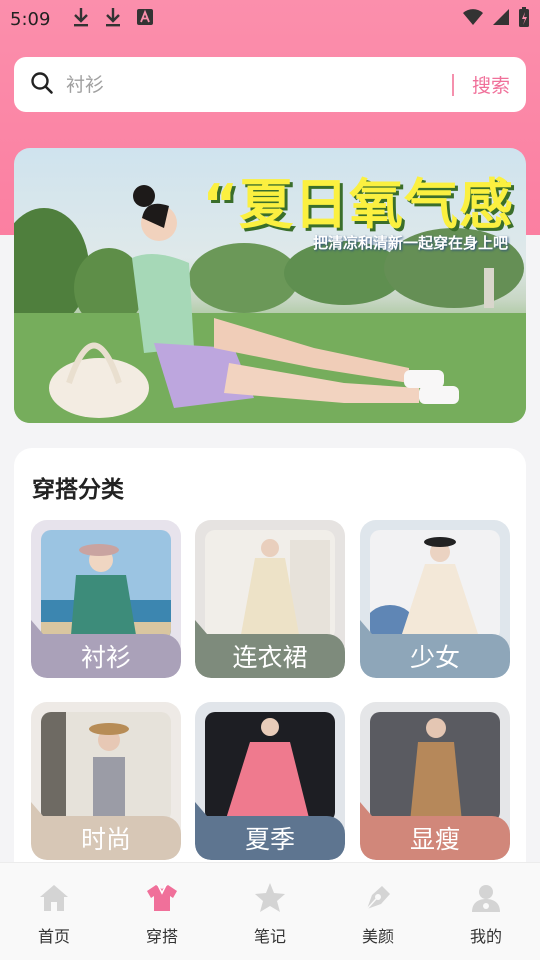  Describe the element at coordinates (105, 839) in the screenshot. I see `category-label: 时尚` at that location.